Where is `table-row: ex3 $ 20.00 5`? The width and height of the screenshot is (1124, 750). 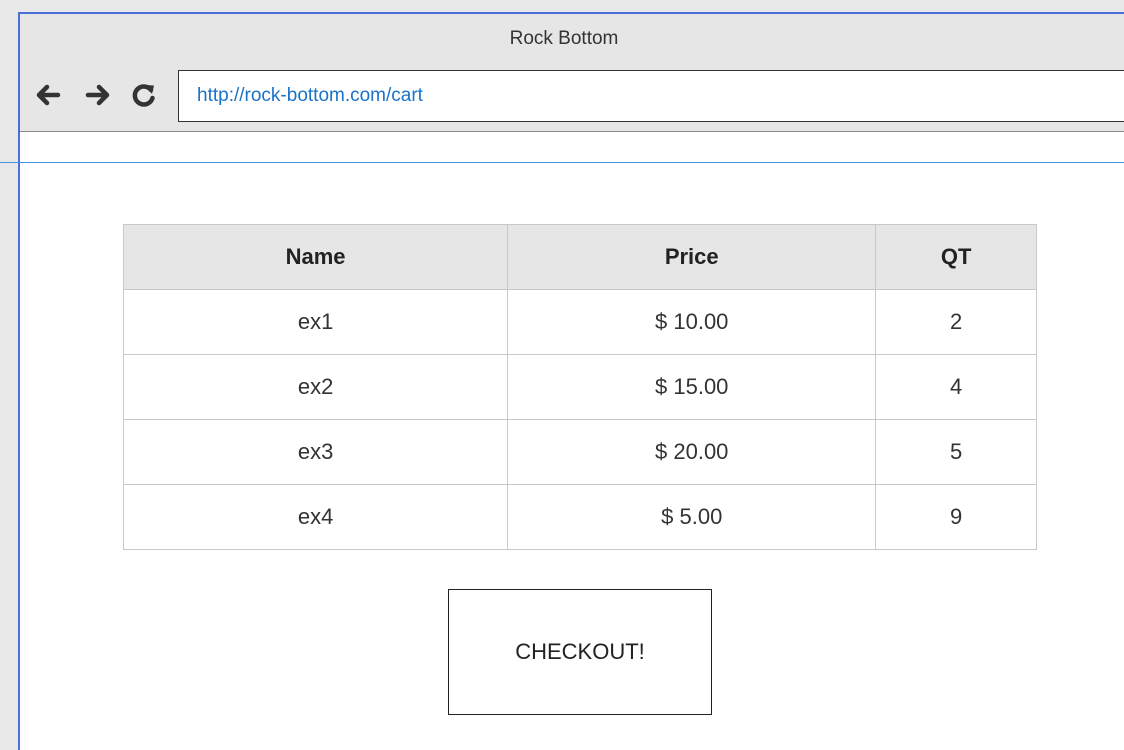
table-row: ex3 $ 20.00 5 is located at coordinates (579, 452).